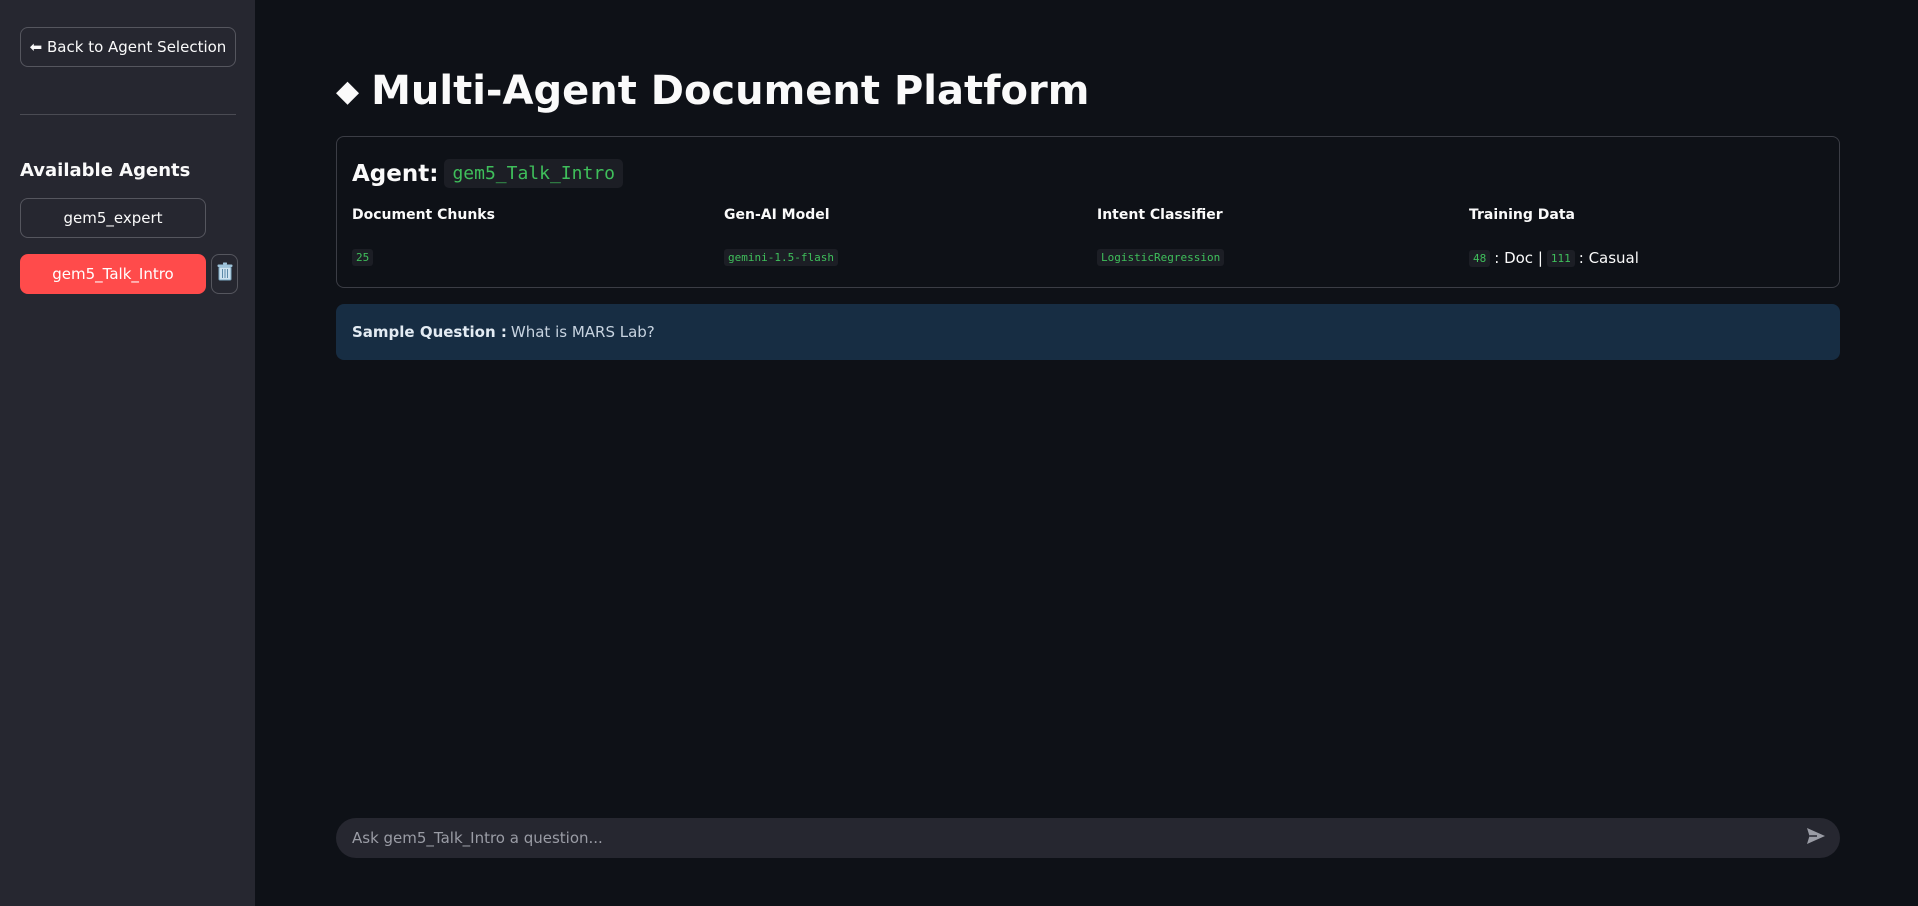 This screenshot has width=1918, height=906. I want to click on sample-question-box: Sample Question : What is MARS Lab?, so click(1088, 332).